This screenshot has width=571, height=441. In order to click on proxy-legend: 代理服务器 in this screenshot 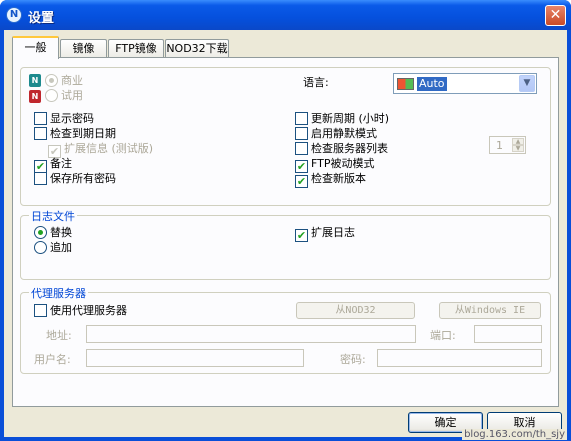, I will do `click(58, 293)`.